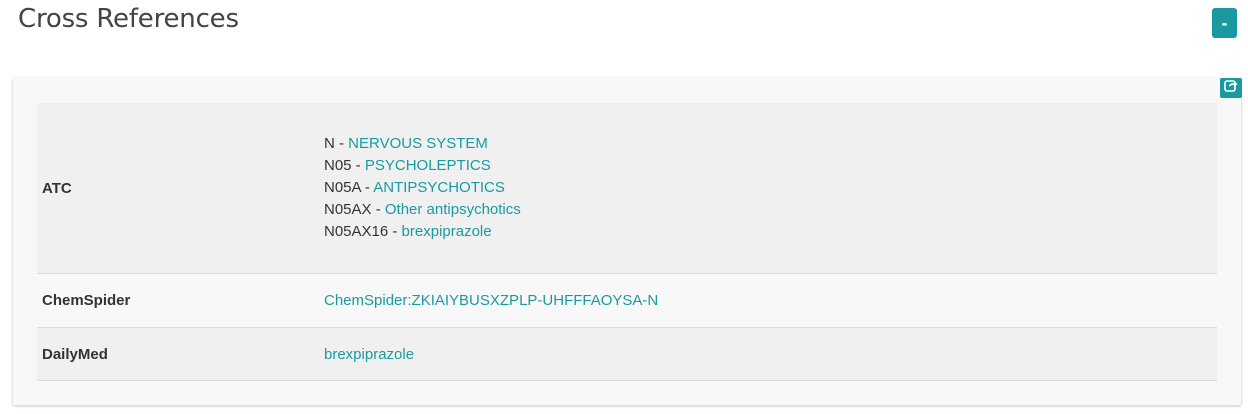  I want to click on atc-item: N - NERVOUS SYSTEM, so click(770, 144).